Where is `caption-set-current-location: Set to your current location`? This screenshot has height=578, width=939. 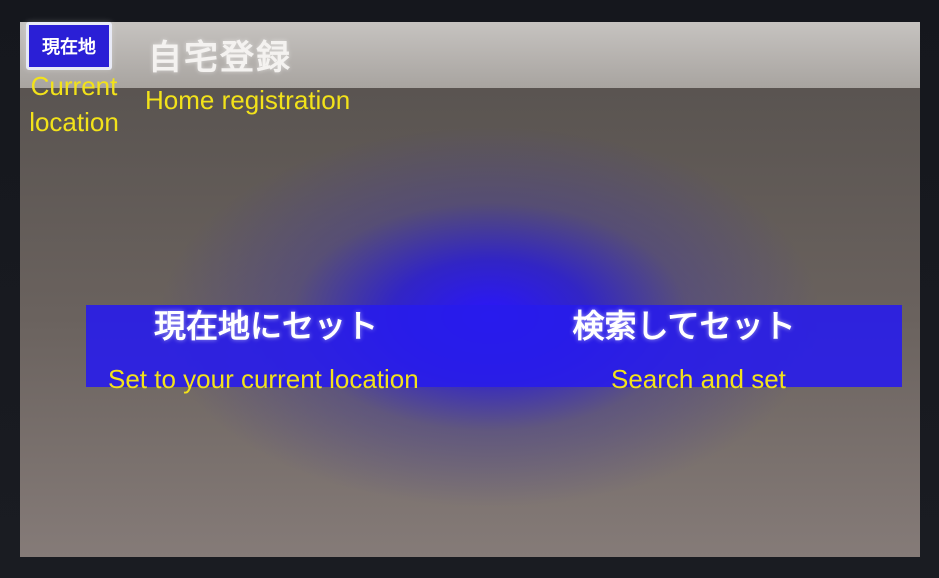
caption-set-current-location: Set to your current location is located at coordinates (263, 379).